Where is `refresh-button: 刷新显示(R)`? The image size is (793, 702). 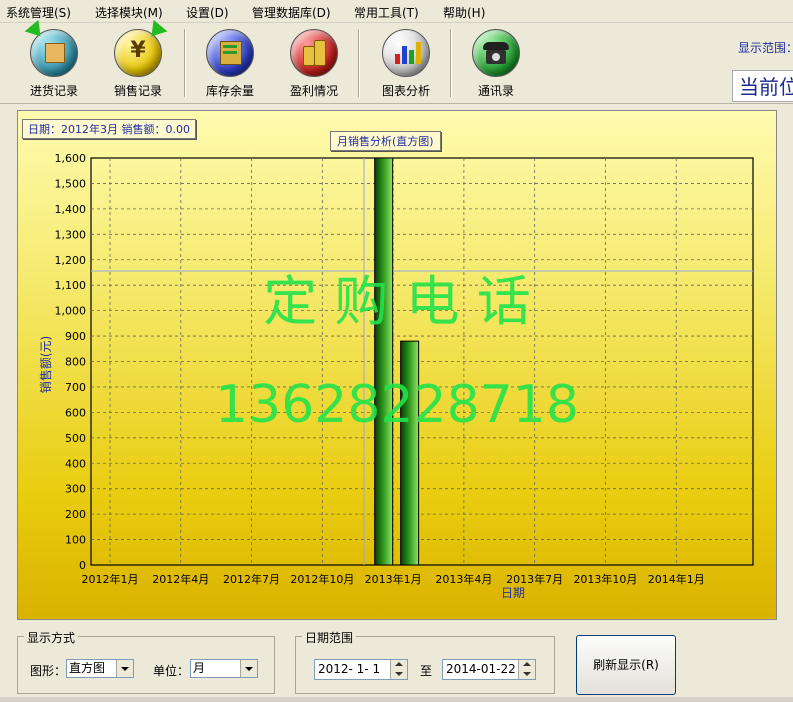 refresh-button: 刷新显示(R) is located at coordinates (626, 665).